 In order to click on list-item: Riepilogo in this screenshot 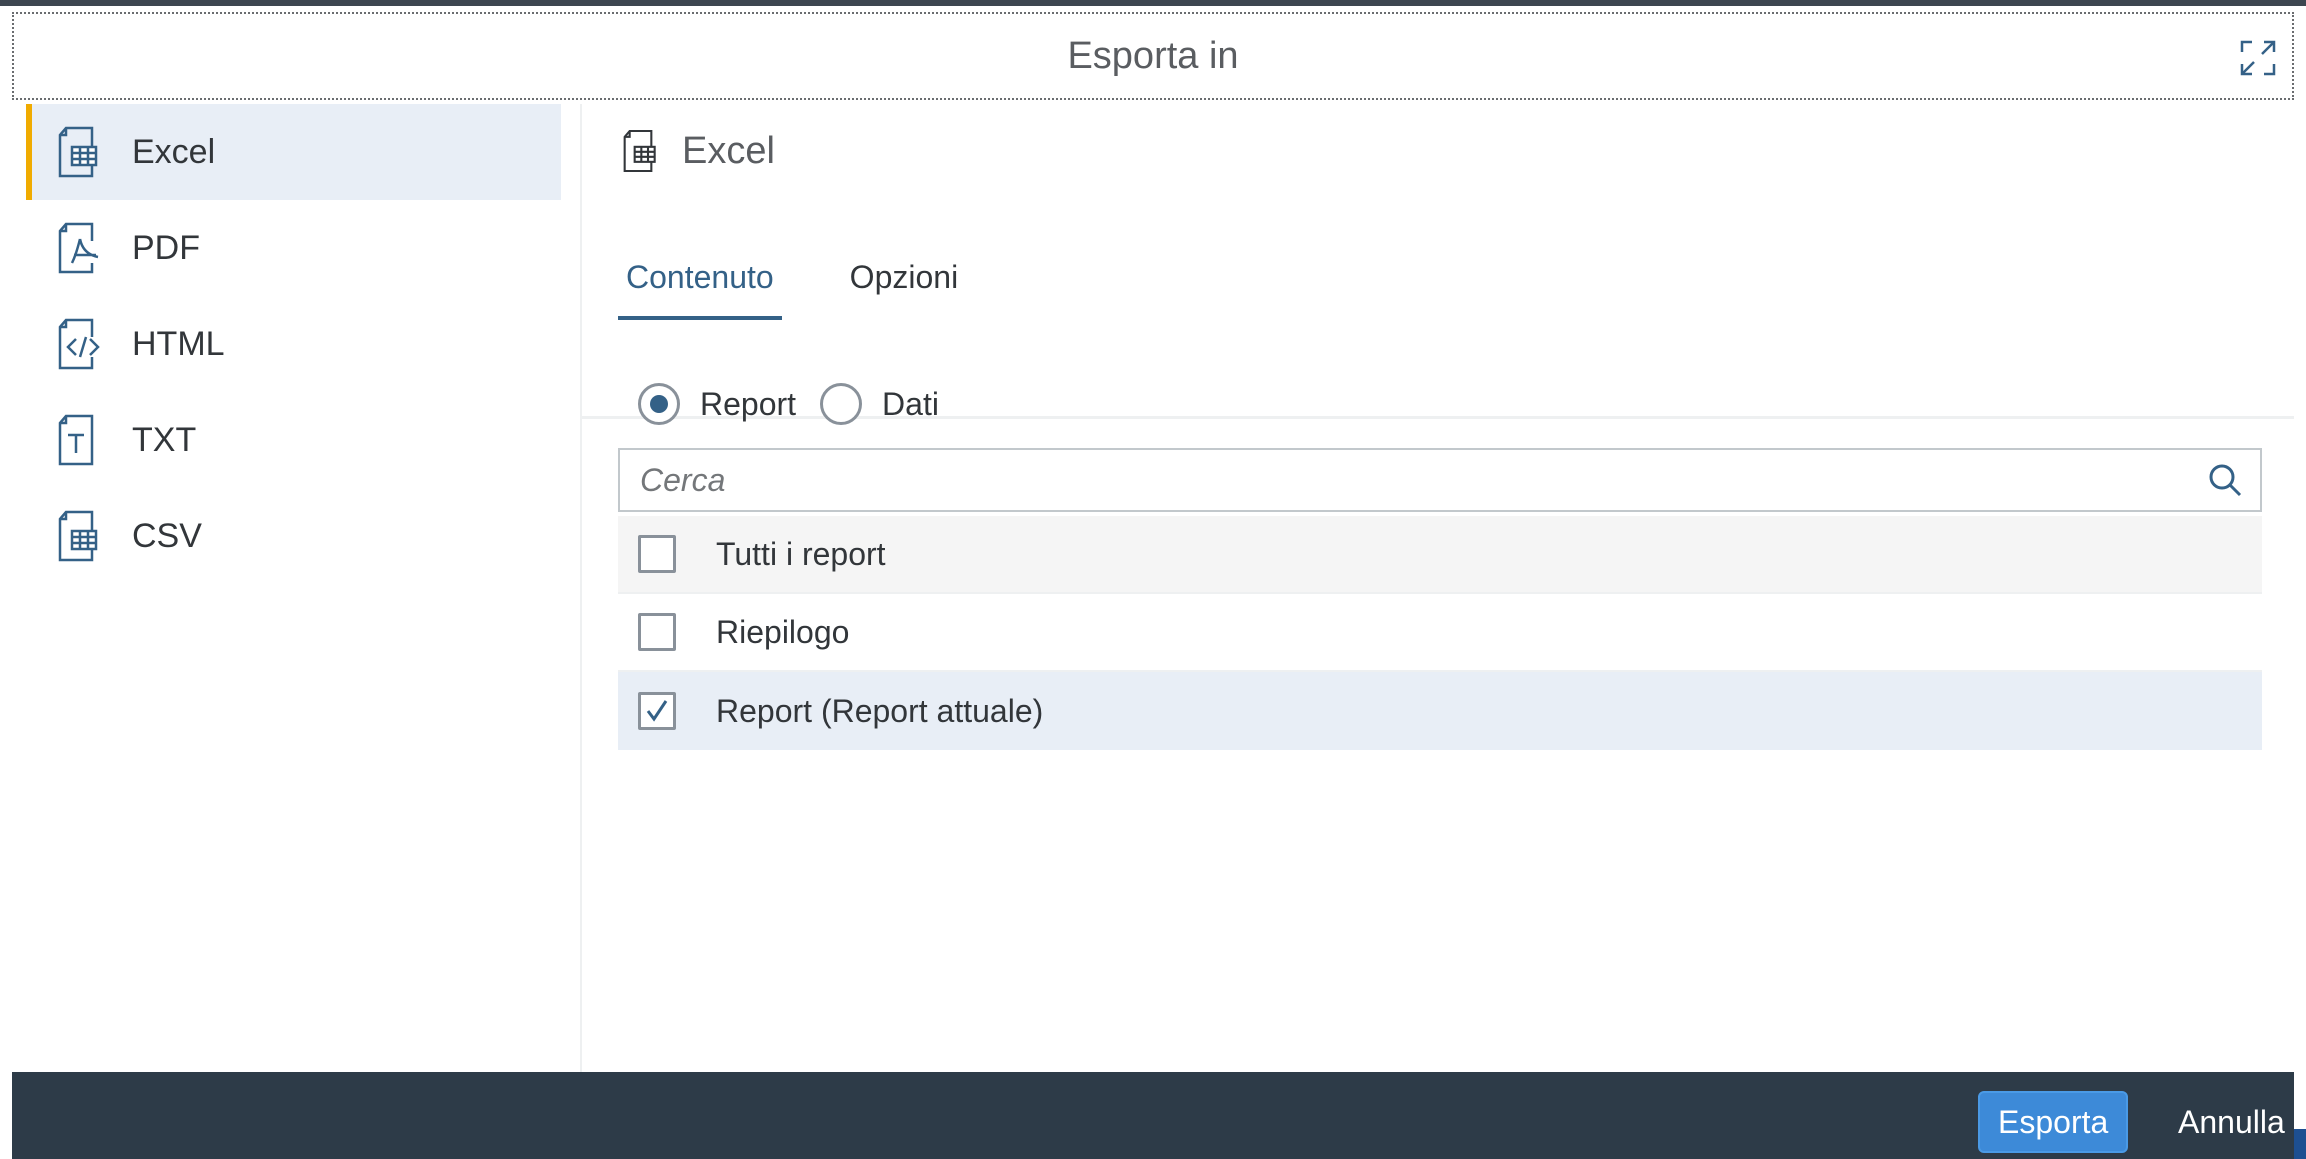, I will do `click(1440, 633)`.